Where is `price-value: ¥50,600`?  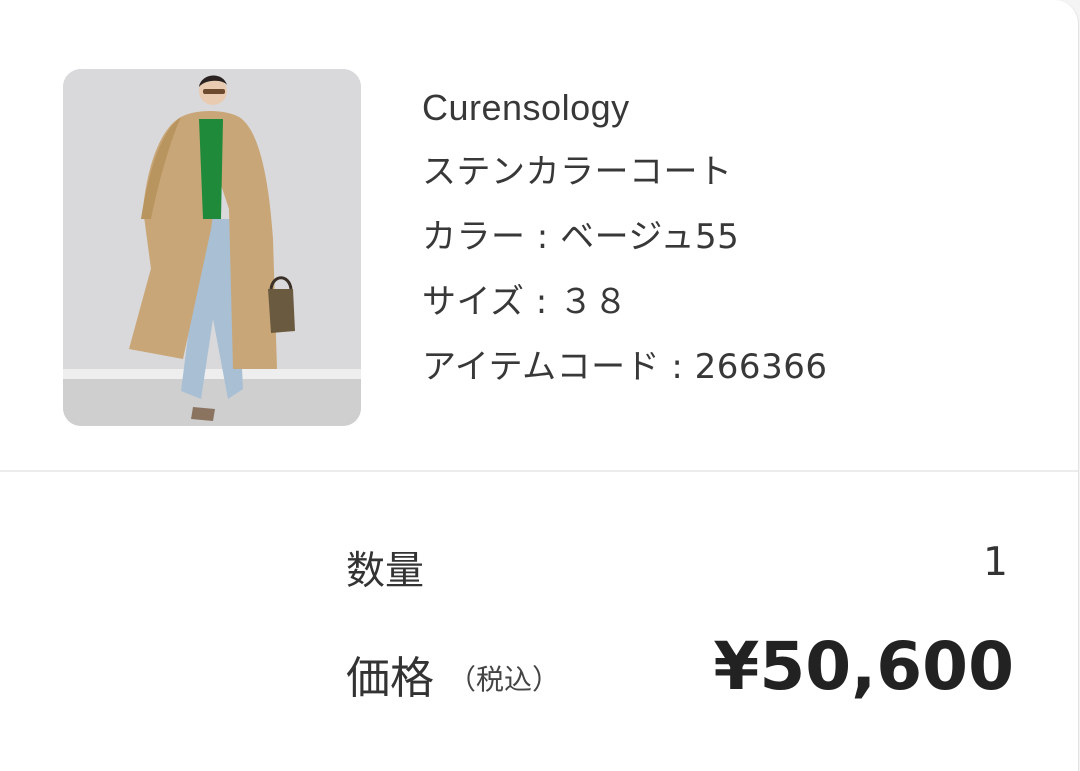 price-value: ¥50,600 is located at coordinates (863, 666).